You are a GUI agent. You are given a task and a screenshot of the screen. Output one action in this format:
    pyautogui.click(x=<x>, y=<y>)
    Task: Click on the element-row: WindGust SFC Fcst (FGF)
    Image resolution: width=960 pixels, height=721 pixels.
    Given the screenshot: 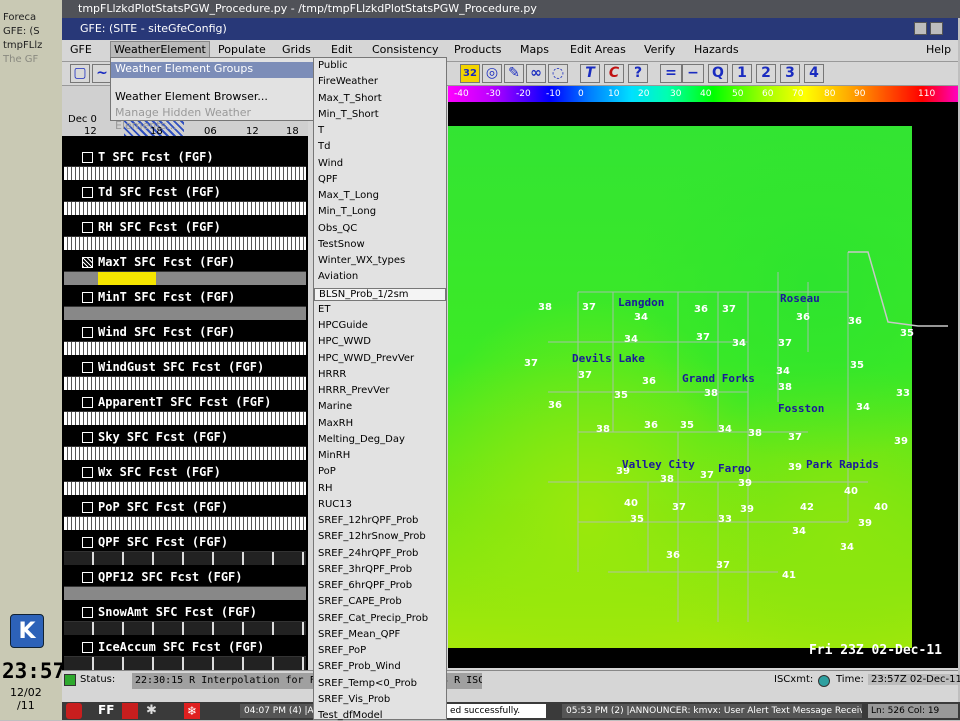 What is the action you would take?
    pyautogui.click(x=185, y=375)
    